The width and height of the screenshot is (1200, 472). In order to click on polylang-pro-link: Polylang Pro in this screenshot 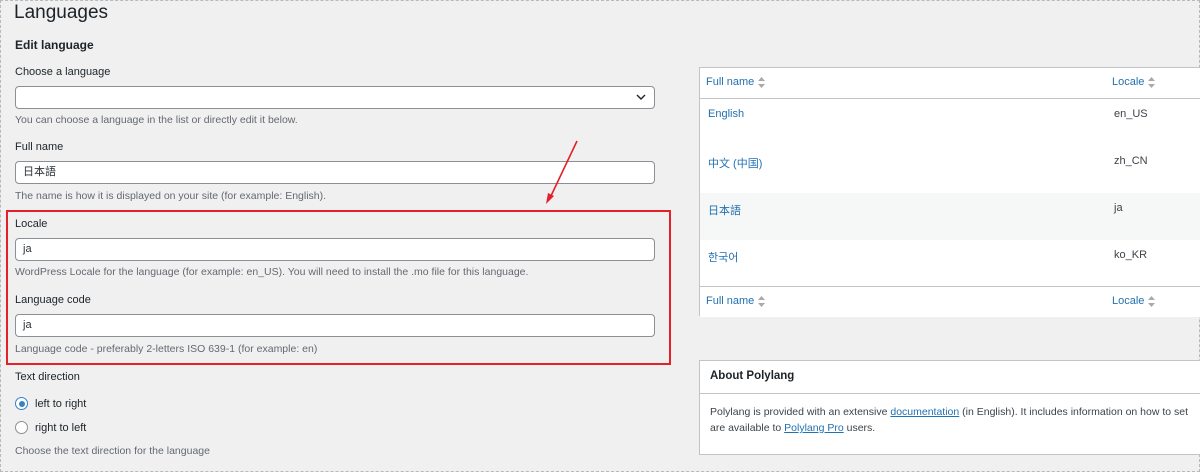, I will do `click(814, 428)`.